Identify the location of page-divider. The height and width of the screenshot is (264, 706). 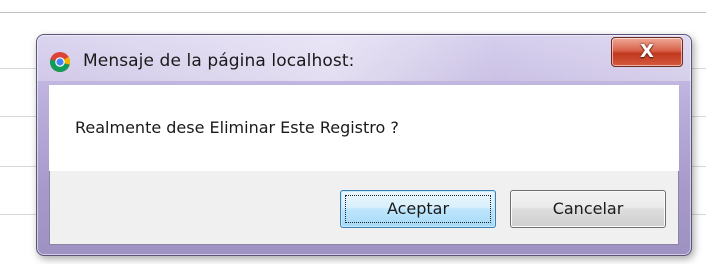
(353, 12).